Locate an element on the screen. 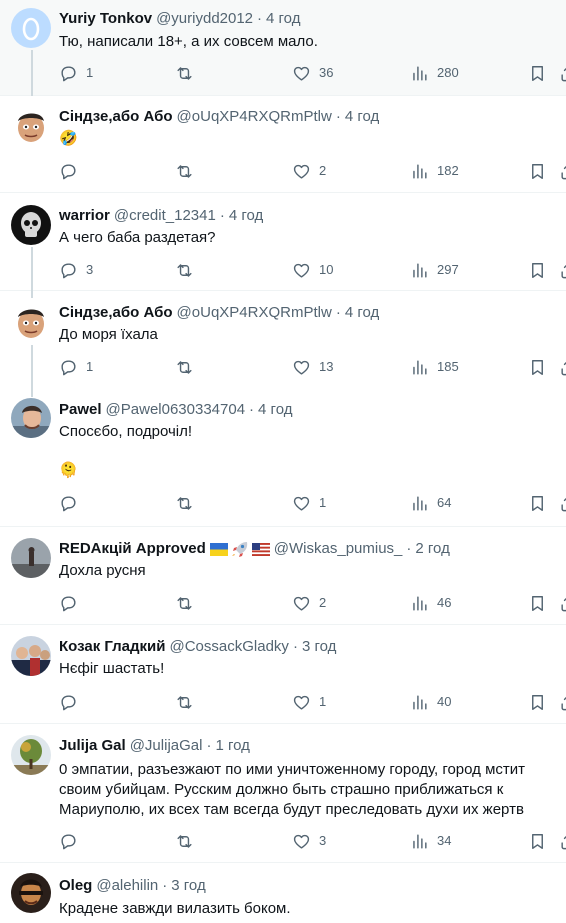 Image resolution: width=566 pixels, height=923 pixels. author-name: Pawel is located at coordinates (80, 410).